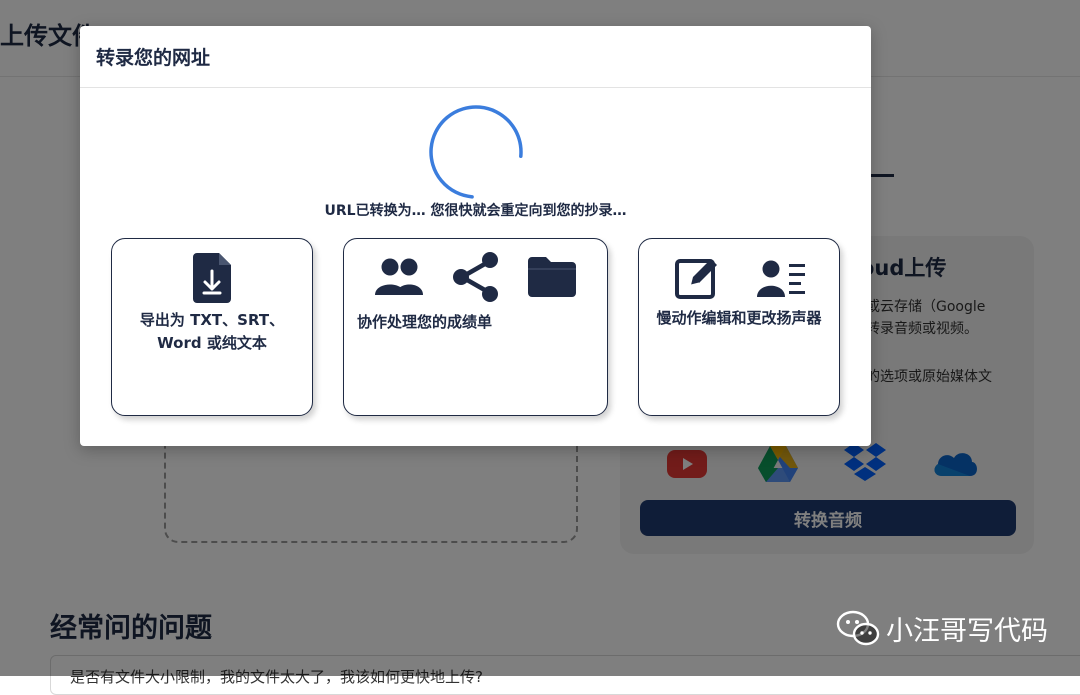  What do you see at coordinates (212, 331) in the screenshot?
I see `export-card-label: 导出为 TXT、SRT、Word 或纯文本` at bounding box center [212, 331].